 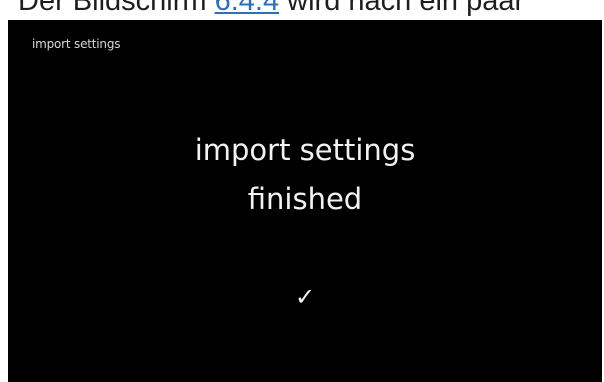 I want to click on caption-text-after: wird nach ein paar, so click(x=402, y=8).